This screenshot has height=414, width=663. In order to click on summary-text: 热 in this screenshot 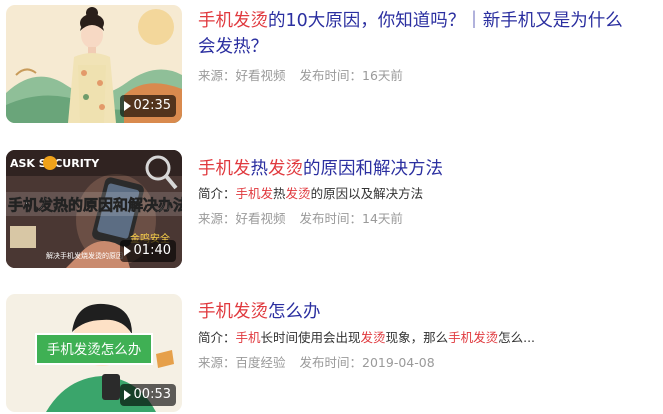, I will do `click(279, 193)`.